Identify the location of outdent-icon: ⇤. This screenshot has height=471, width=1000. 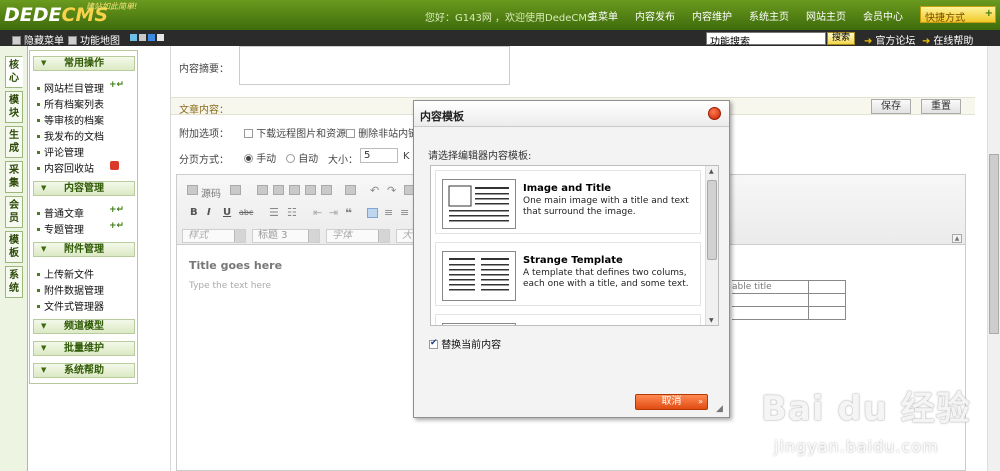
(317, 212).